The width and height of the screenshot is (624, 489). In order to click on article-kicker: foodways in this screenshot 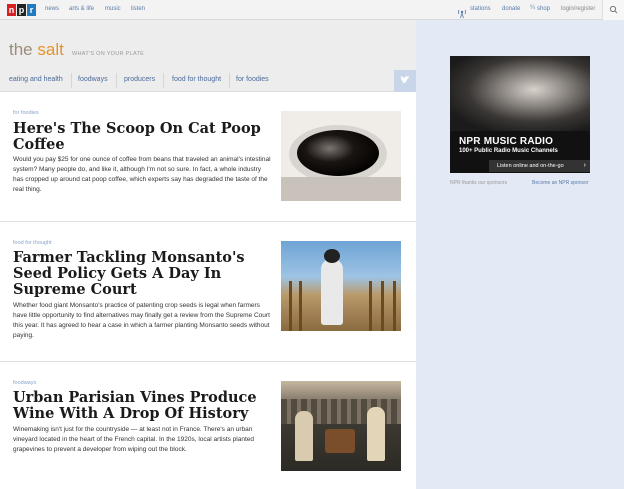, I will do `click(24, 383)`.